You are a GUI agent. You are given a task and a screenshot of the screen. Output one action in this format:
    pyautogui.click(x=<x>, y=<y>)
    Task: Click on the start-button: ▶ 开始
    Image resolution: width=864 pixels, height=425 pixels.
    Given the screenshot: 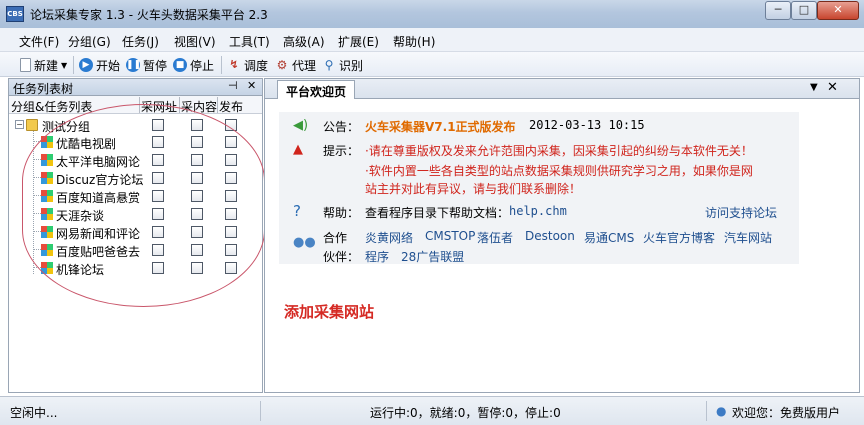 What is the action you would take?
    pyautogui.click(x=99, y=65)
    